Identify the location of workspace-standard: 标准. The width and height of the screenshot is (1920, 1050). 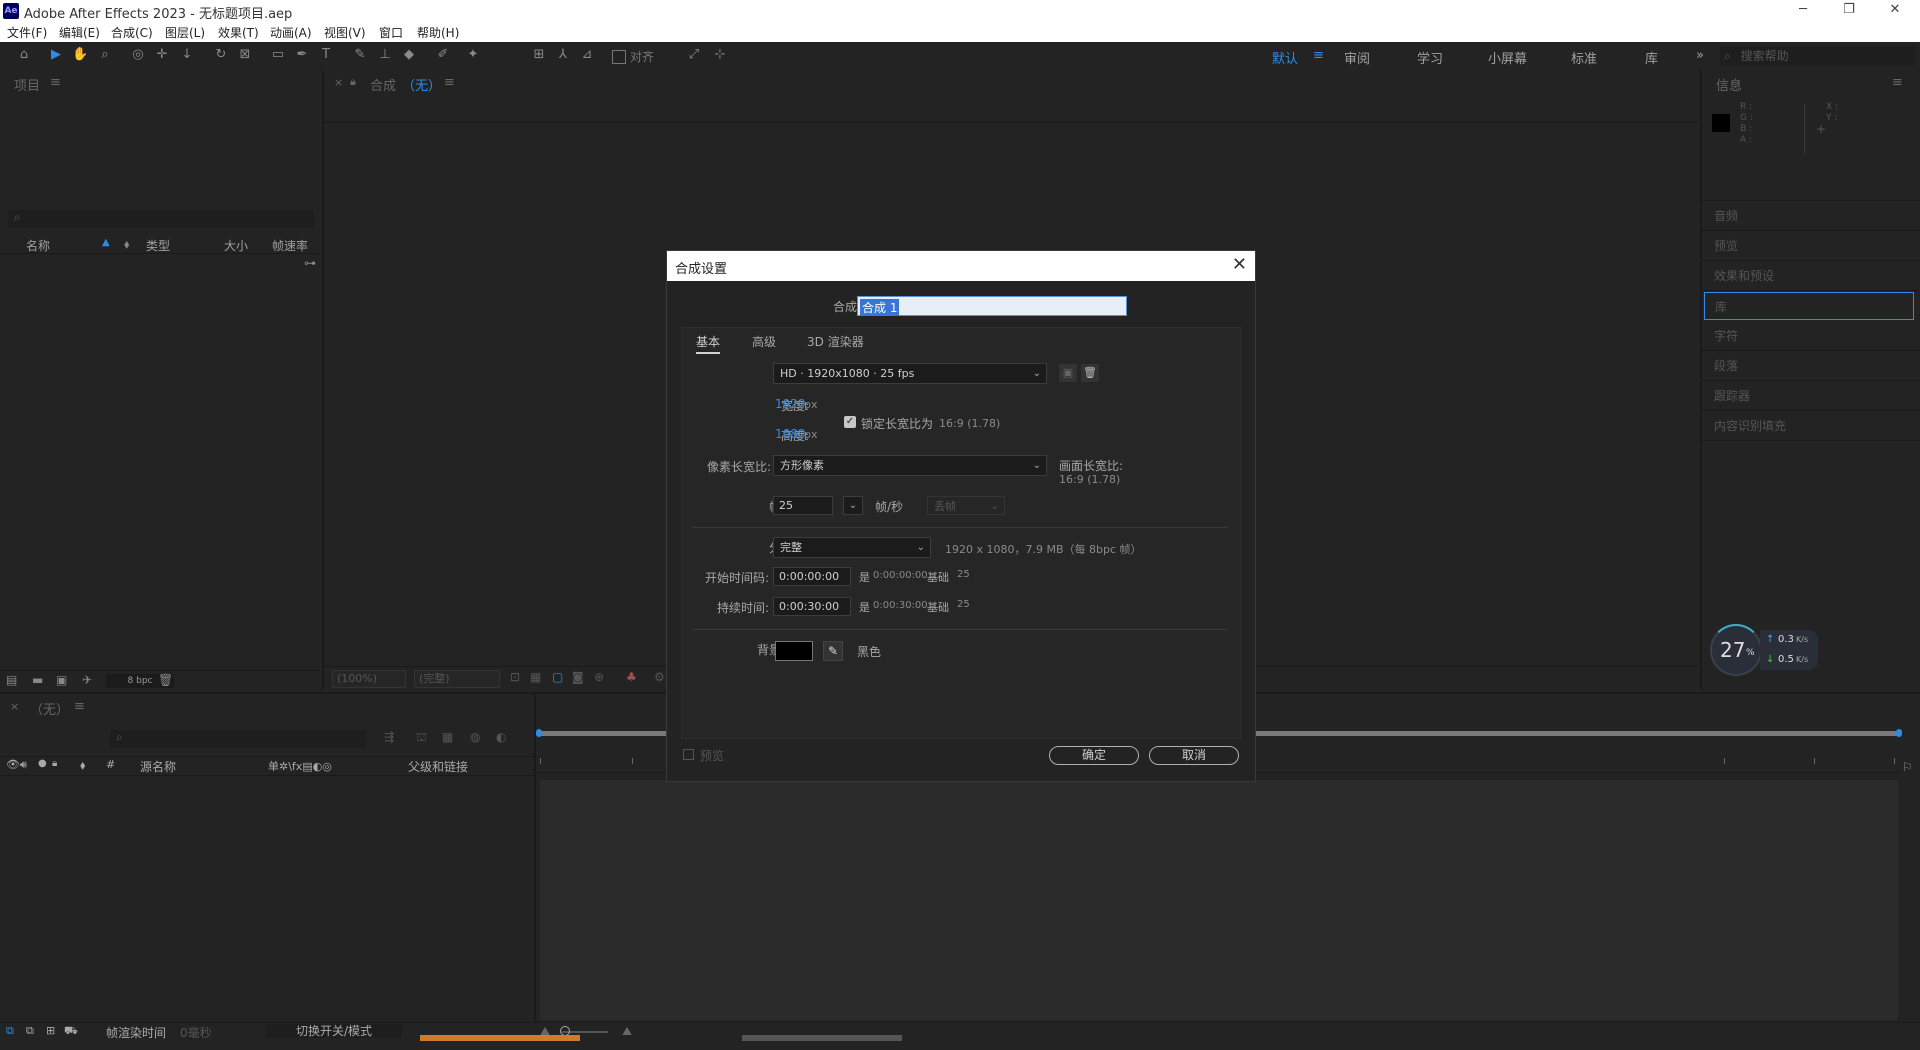
(1584, 57).